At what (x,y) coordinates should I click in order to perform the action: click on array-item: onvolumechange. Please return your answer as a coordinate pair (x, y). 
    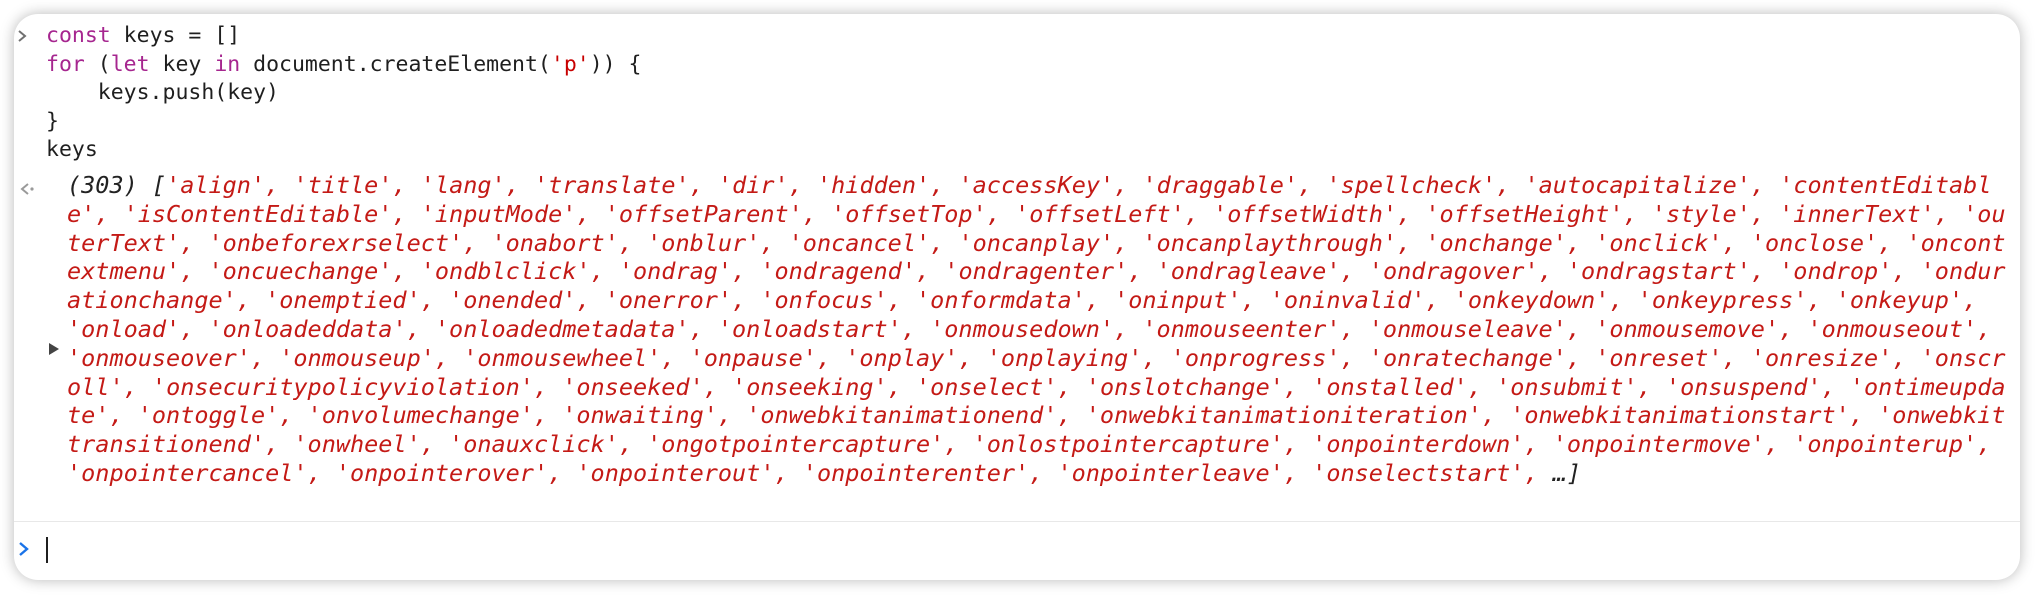
    Looking at the image, I should click on (420, 415).